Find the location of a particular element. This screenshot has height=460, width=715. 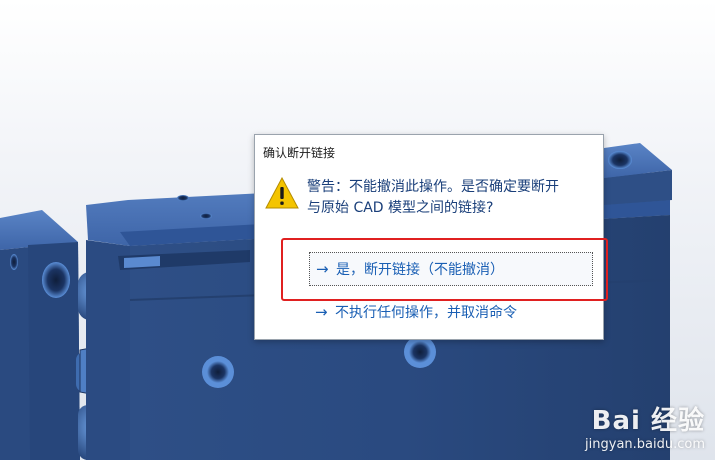

left-block is located at coordinates (40, 335).